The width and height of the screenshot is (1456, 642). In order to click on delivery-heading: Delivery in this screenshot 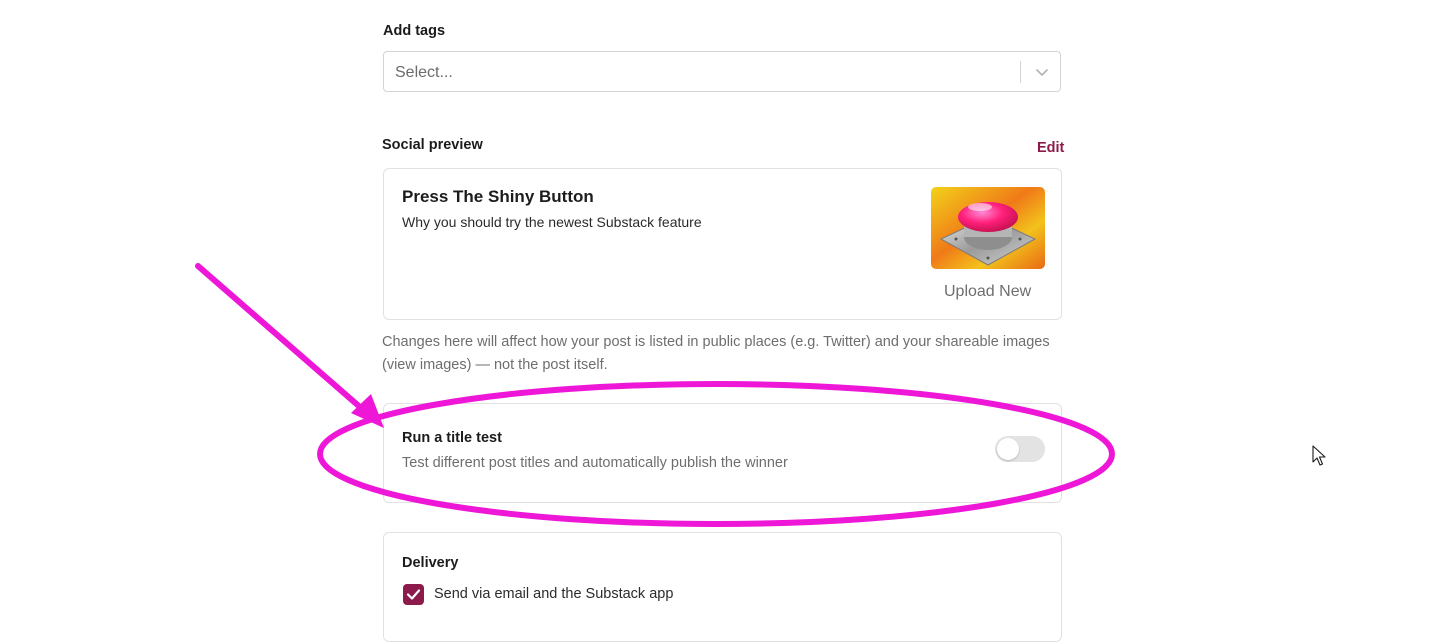, I will do `click(430, 563)`.